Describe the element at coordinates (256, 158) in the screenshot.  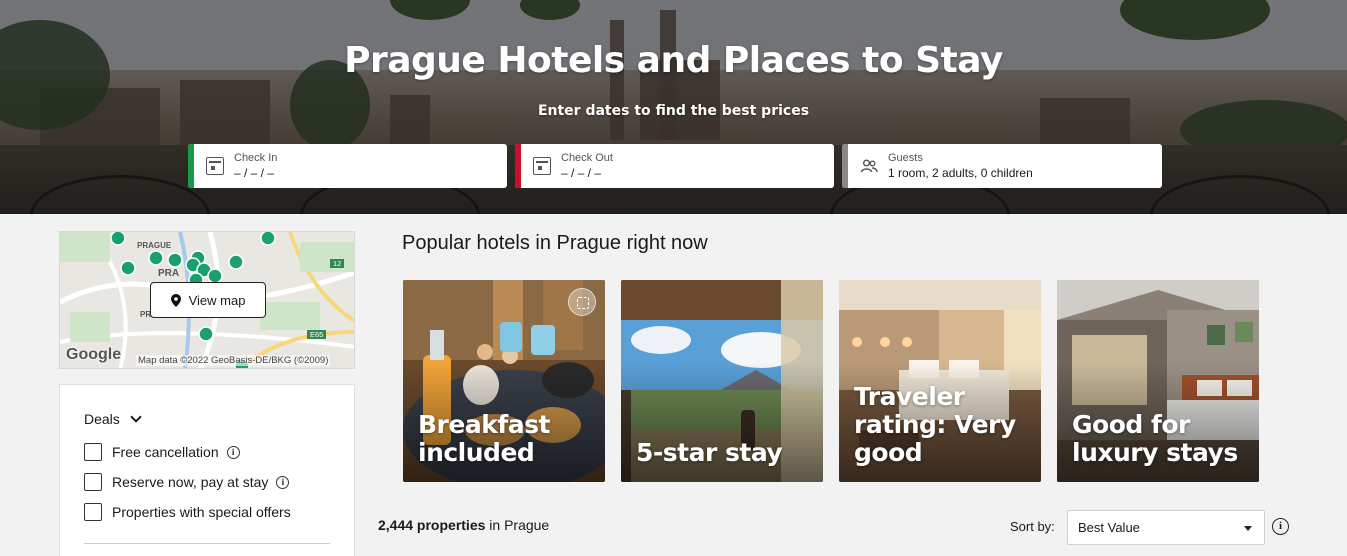
I see `check-in-label: Check In` at that location.